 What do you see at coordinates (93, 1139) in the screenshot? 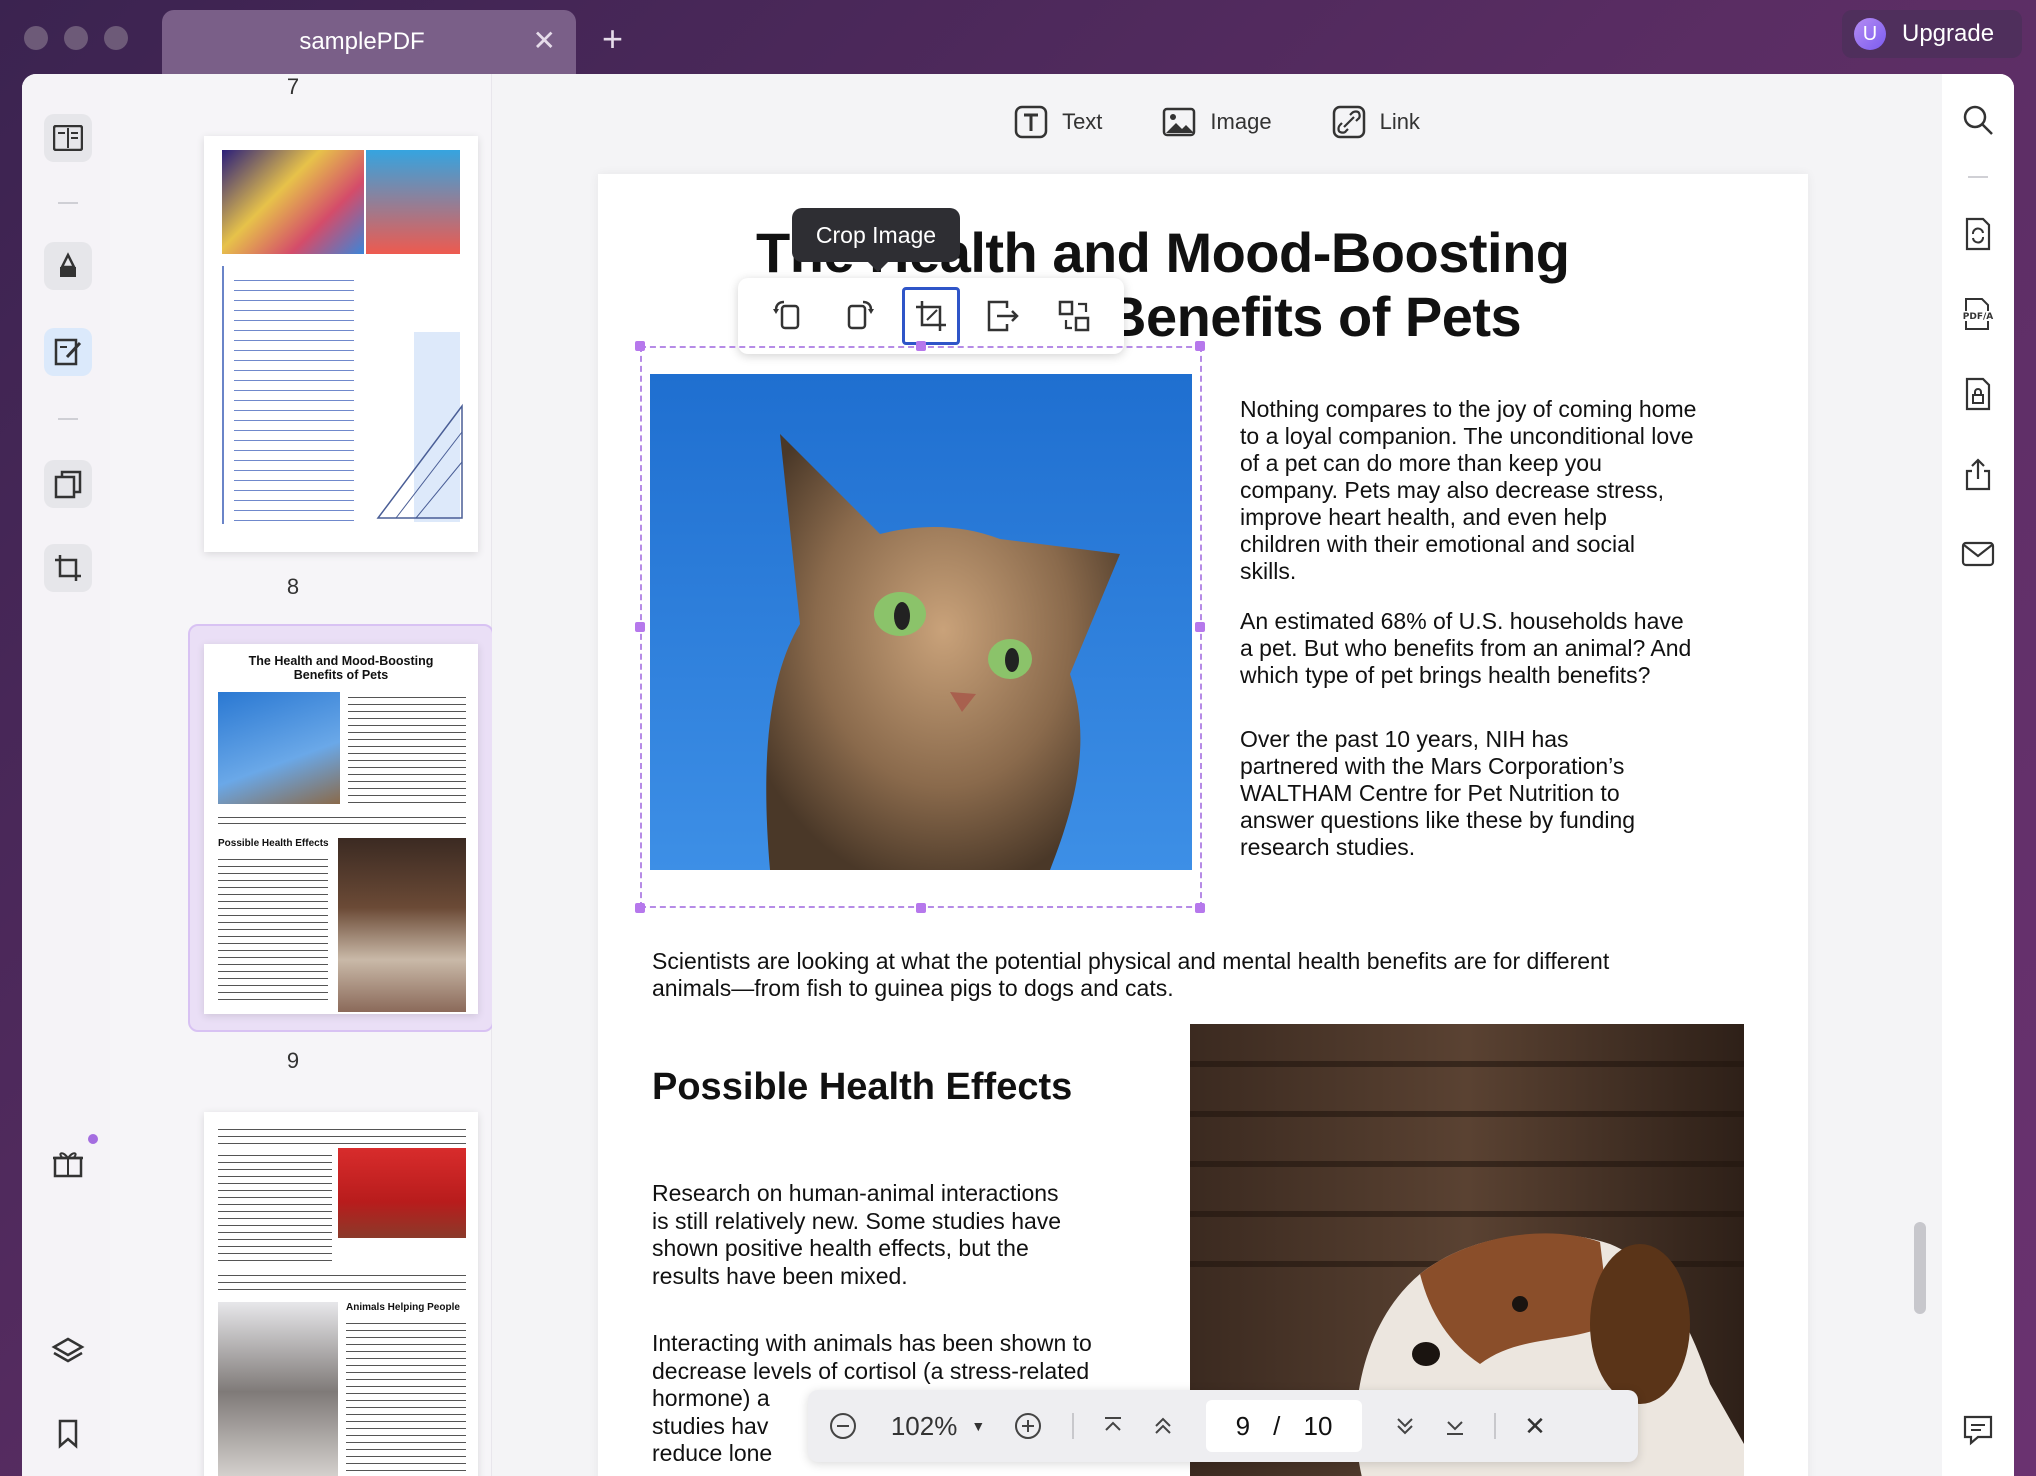
I see `notification-dot` at bounding box center [93, 1139].